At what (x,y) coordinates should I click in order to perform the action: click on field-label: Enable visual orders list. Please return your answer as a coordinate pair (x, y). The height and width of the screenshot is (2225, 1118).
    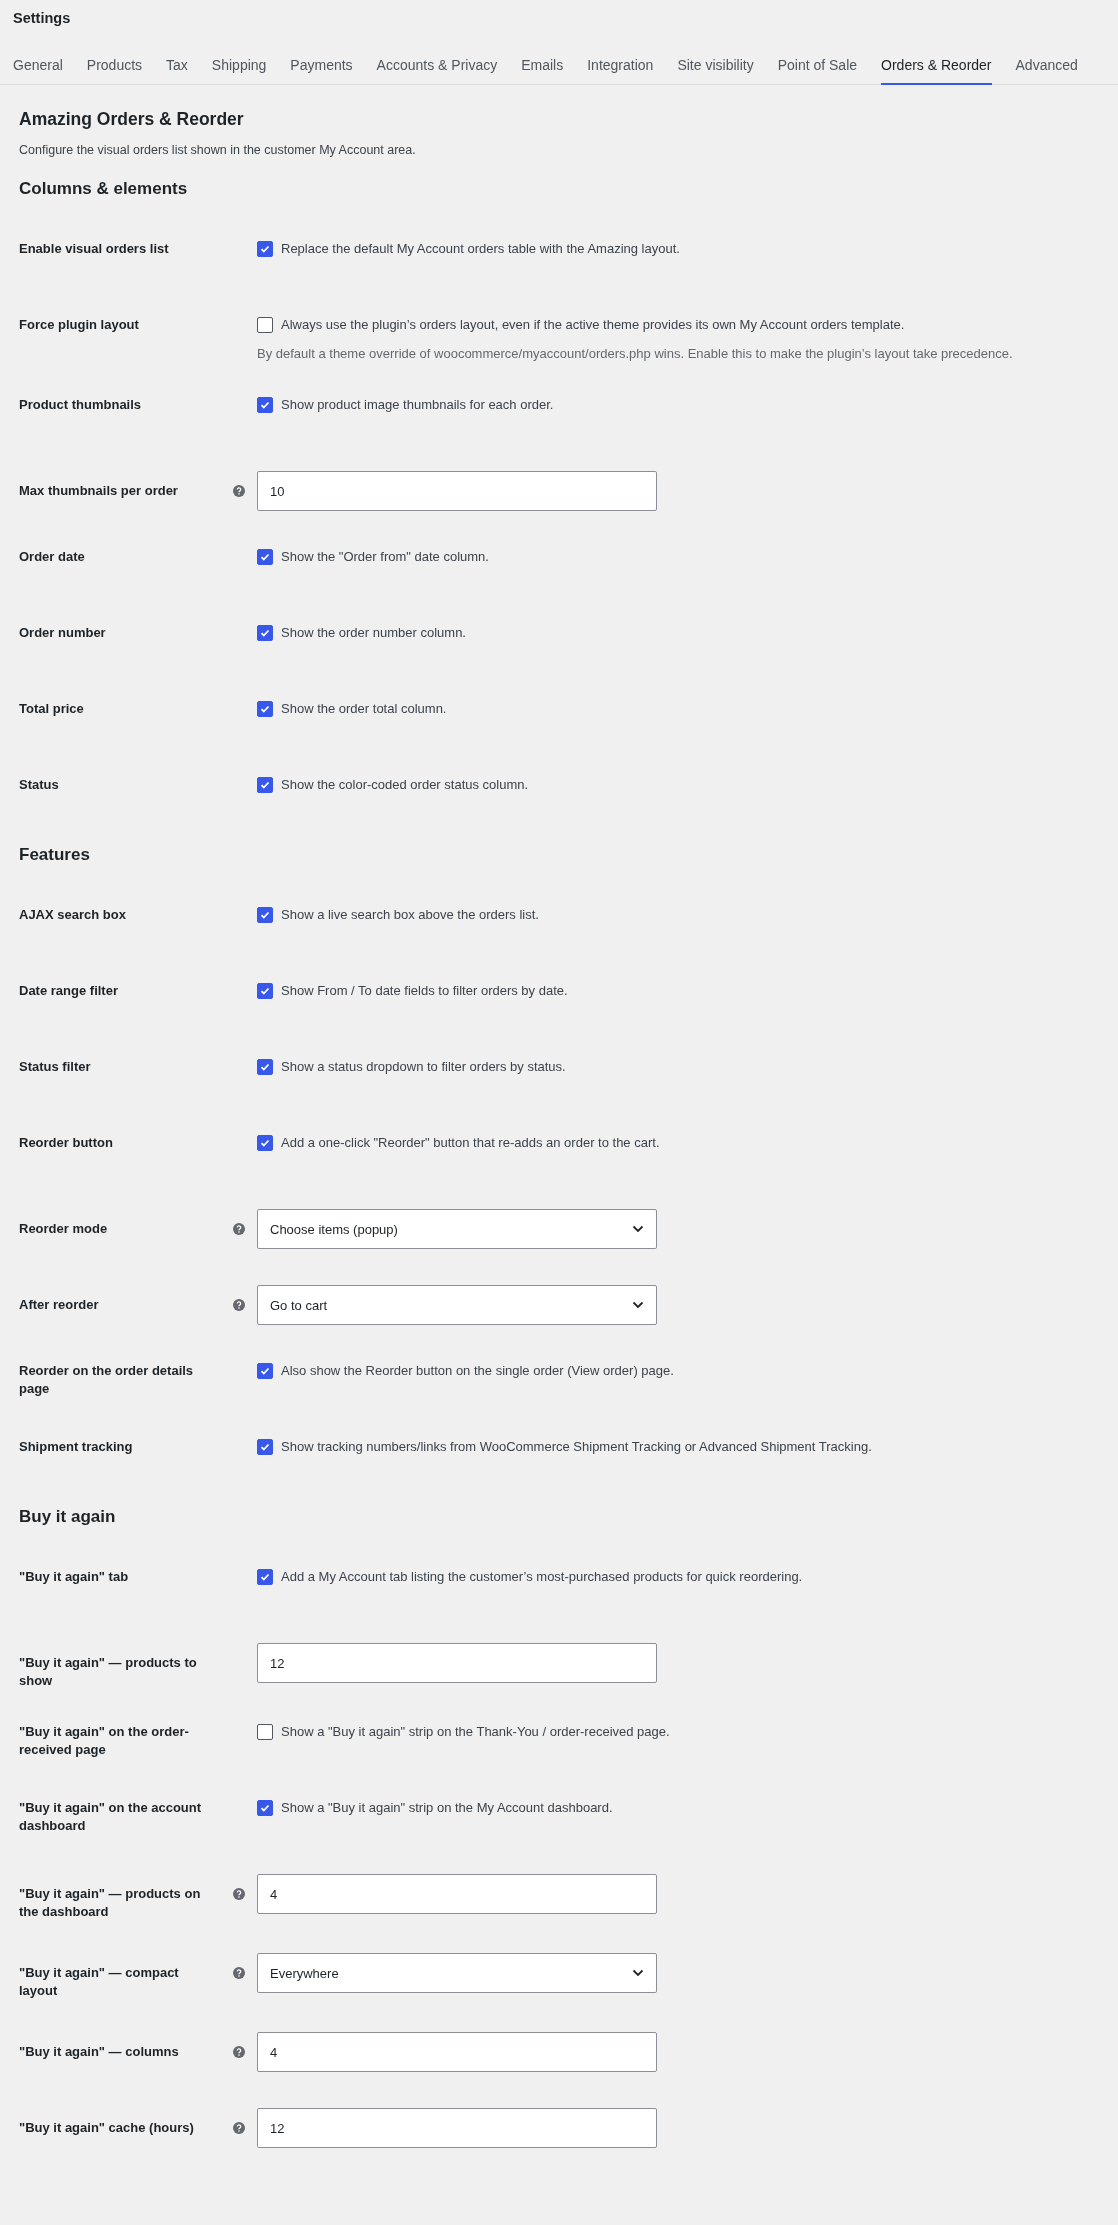
    Looking at the image, I should click on (94, 249).